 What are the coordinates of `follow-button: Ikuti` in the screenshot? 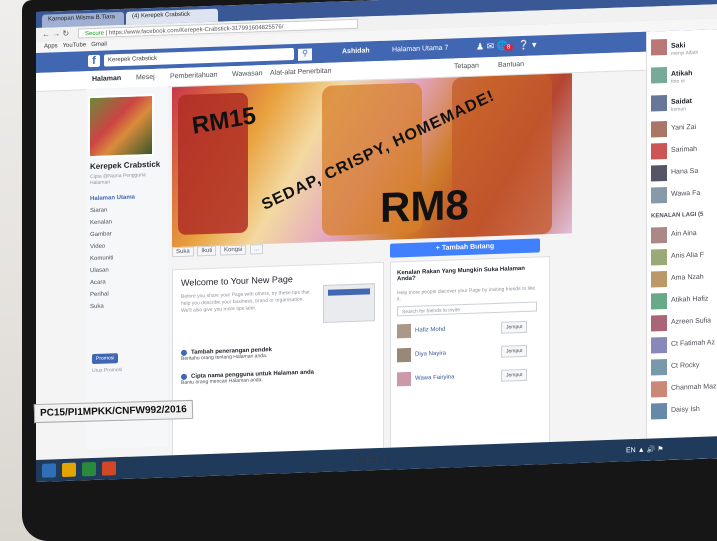 It's located at (207, 251).